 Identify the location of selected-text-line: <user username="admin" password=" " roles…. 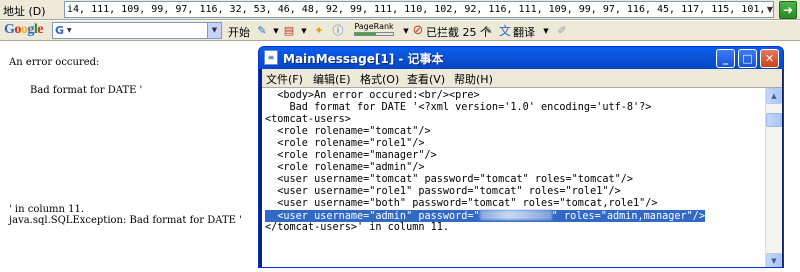
(485, 216).